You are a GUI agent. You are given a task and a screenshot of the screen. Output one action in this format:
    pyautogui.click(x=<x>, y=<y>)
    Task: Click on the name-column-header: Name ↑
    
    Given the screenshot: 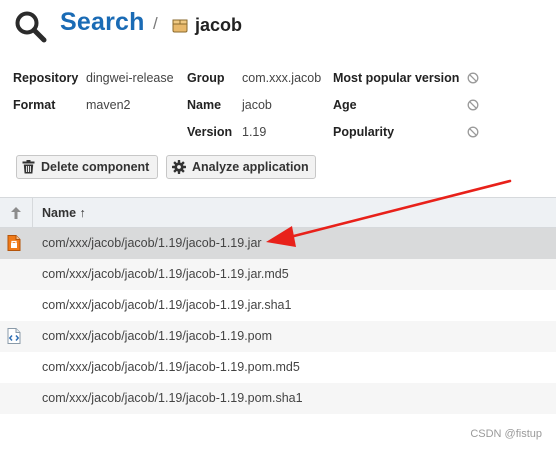 What is the action you would take?
    pyautogui.click(x=64, y=213)
    